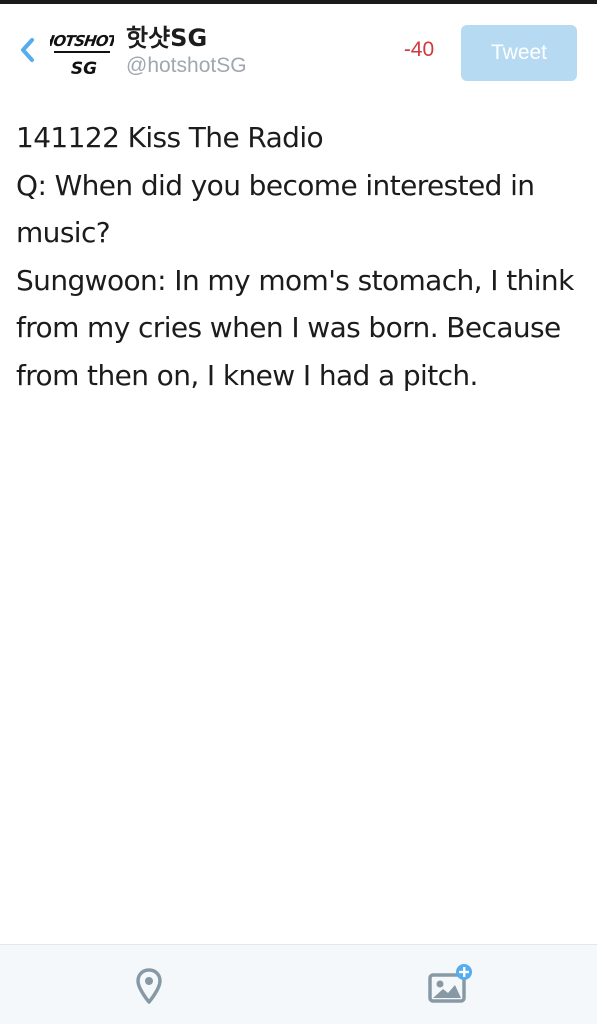 This screenshot has height=1024, width=597. What do you see at coordinates (298, 984) in the screenshot?
I see `compose-toolbar` at bounding box center [298, 984].